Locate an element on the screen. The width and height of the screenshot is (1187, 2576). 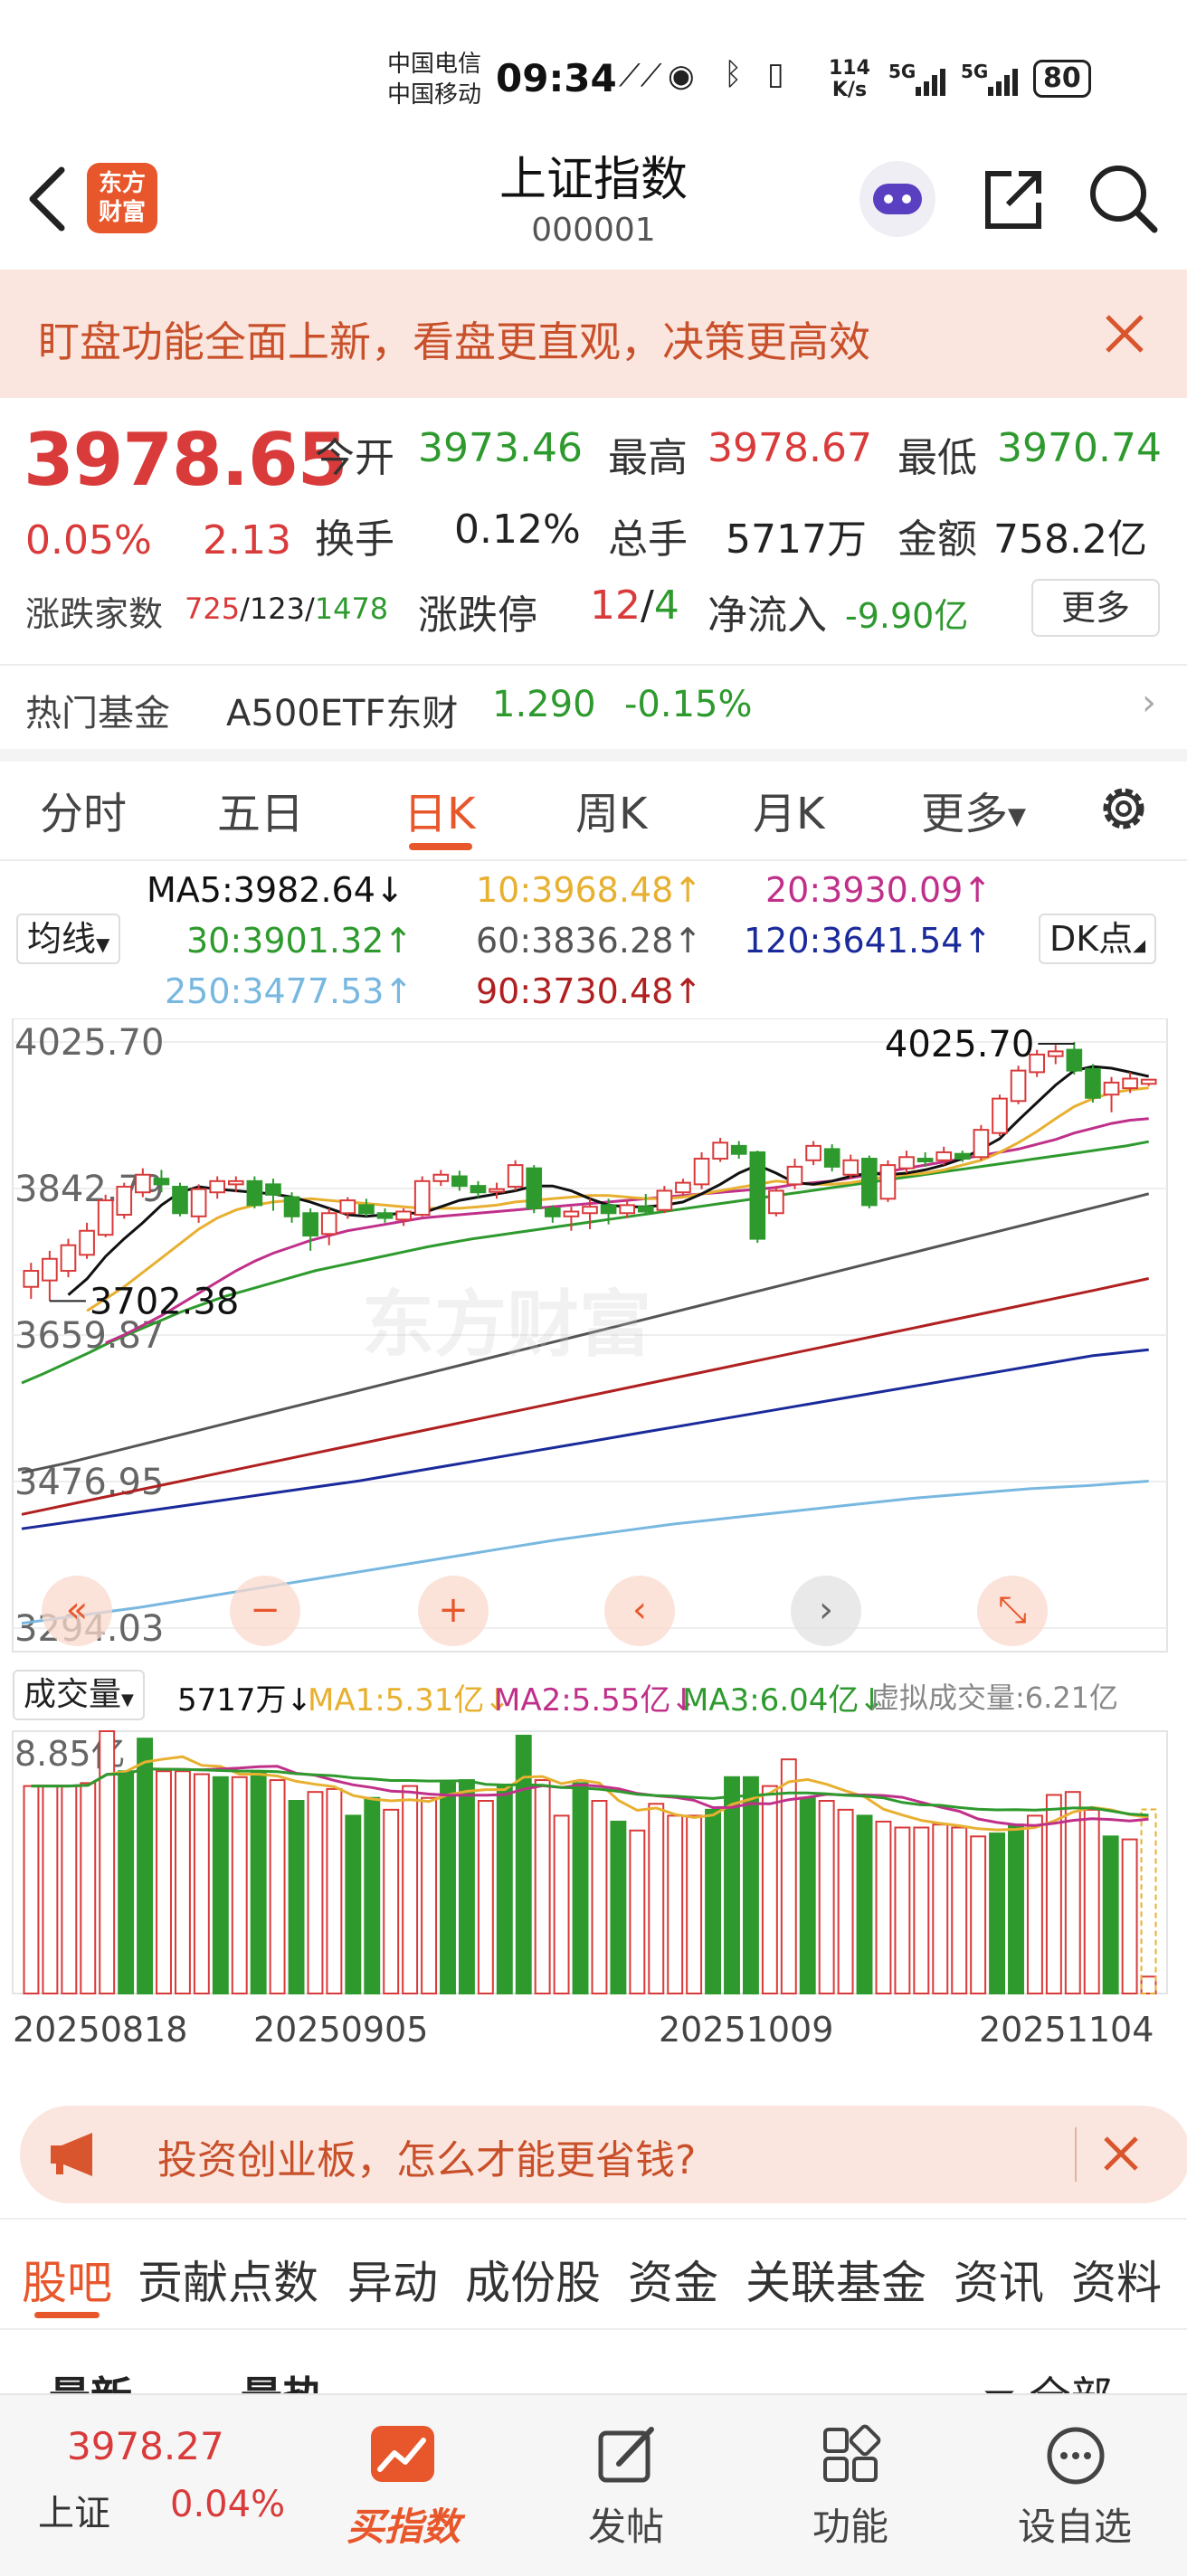
zoom-in-button: + is located at coordinates (453, 1611).